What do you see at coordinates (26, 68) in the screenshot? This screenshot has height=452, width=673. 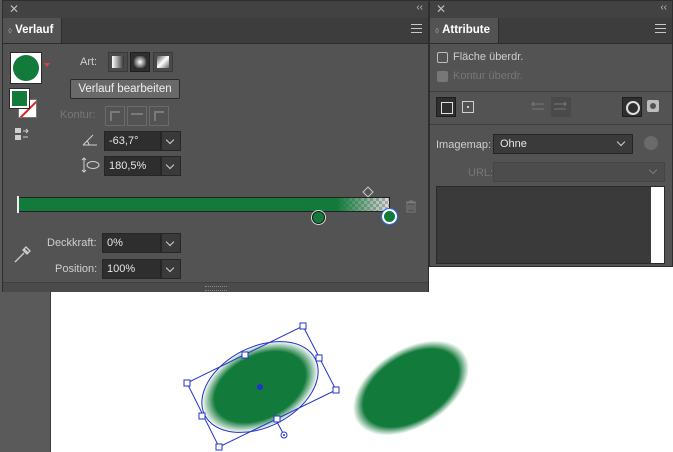 I see `gradient-thumbnail` at bounding box center [26, 68].